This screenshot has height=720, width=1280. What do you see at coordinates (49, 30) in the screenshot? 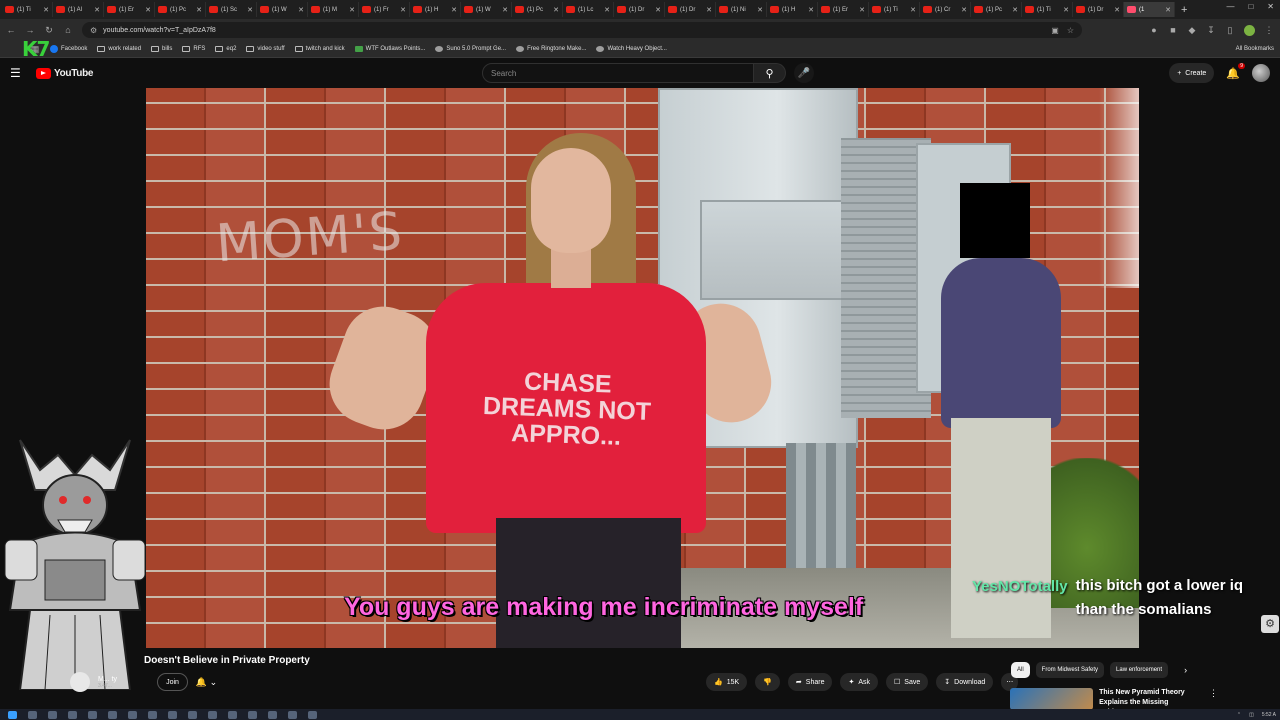
I see `reload-icon: ↻` at bounding box center [49, 30].